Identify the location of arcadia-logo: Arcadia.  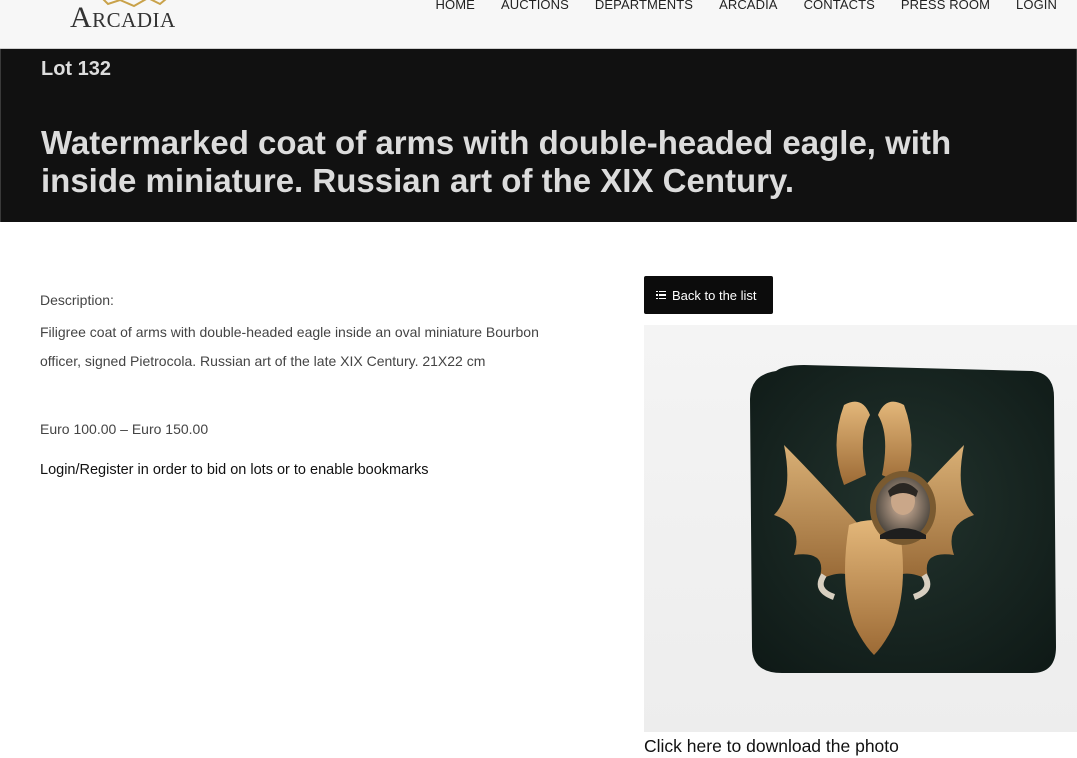
(136, 19).